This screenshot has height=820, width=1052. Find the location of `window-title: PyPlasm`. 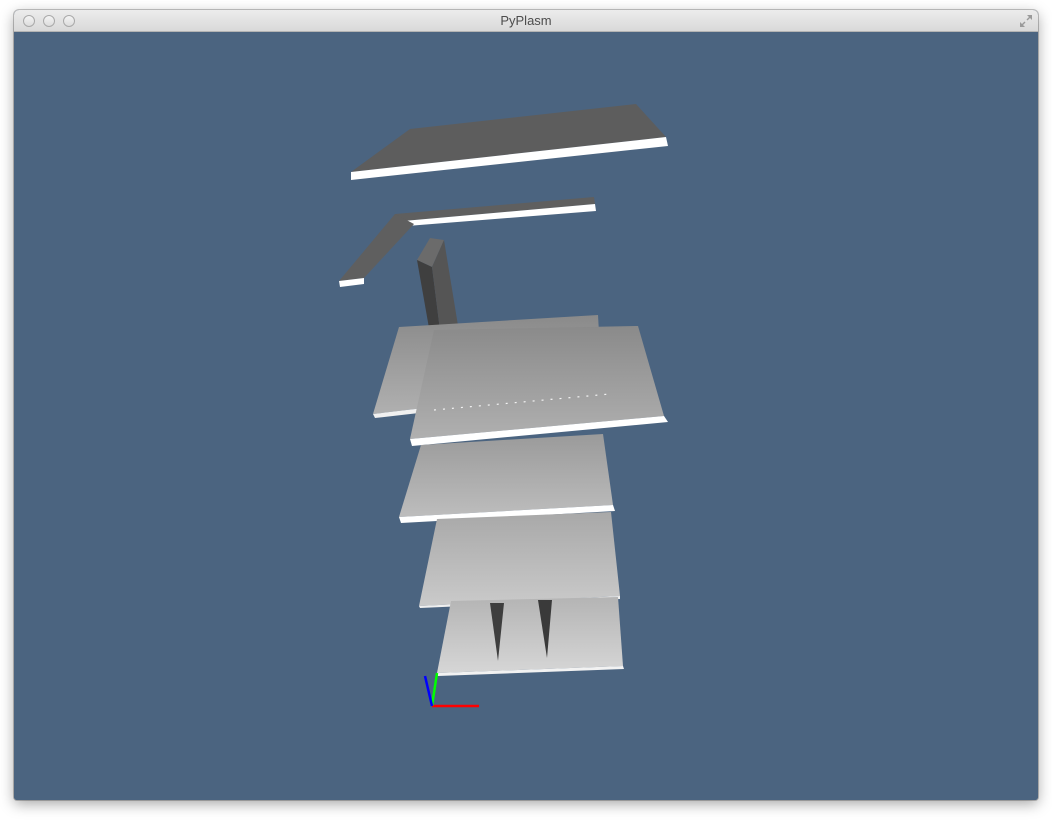

window-title: PyPlasm is located at coordinates (526, 20).